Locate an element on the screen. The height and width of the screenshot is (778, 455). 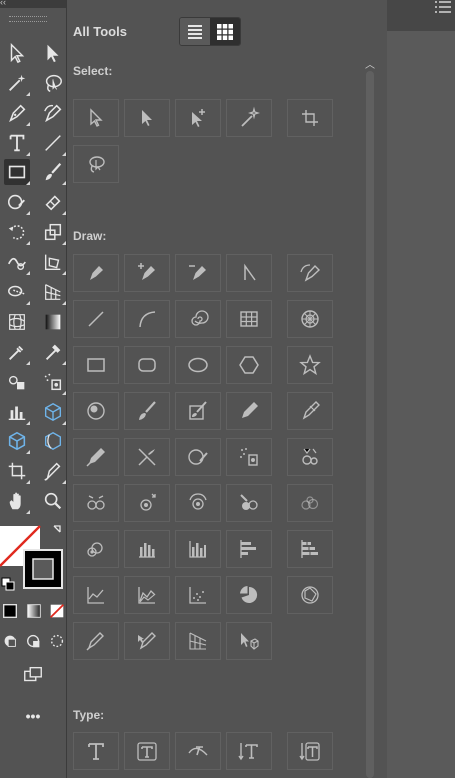
gradient-mode-icon is located at coordinates (34, 611).